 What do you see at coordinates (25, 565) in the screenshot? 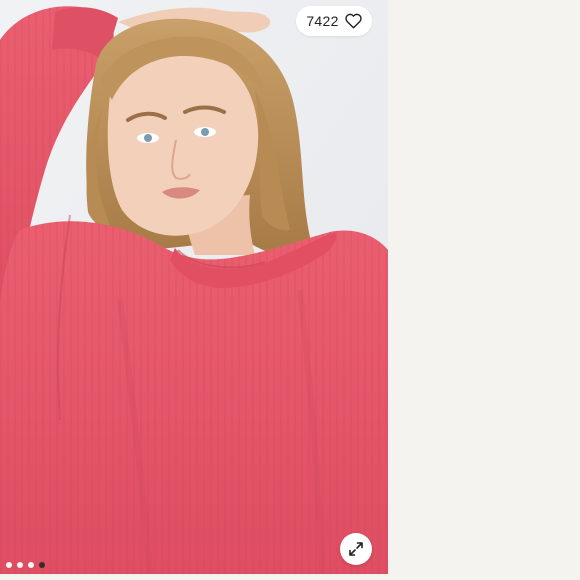
I see `carousel-dots` at bounding box center [25, 565].